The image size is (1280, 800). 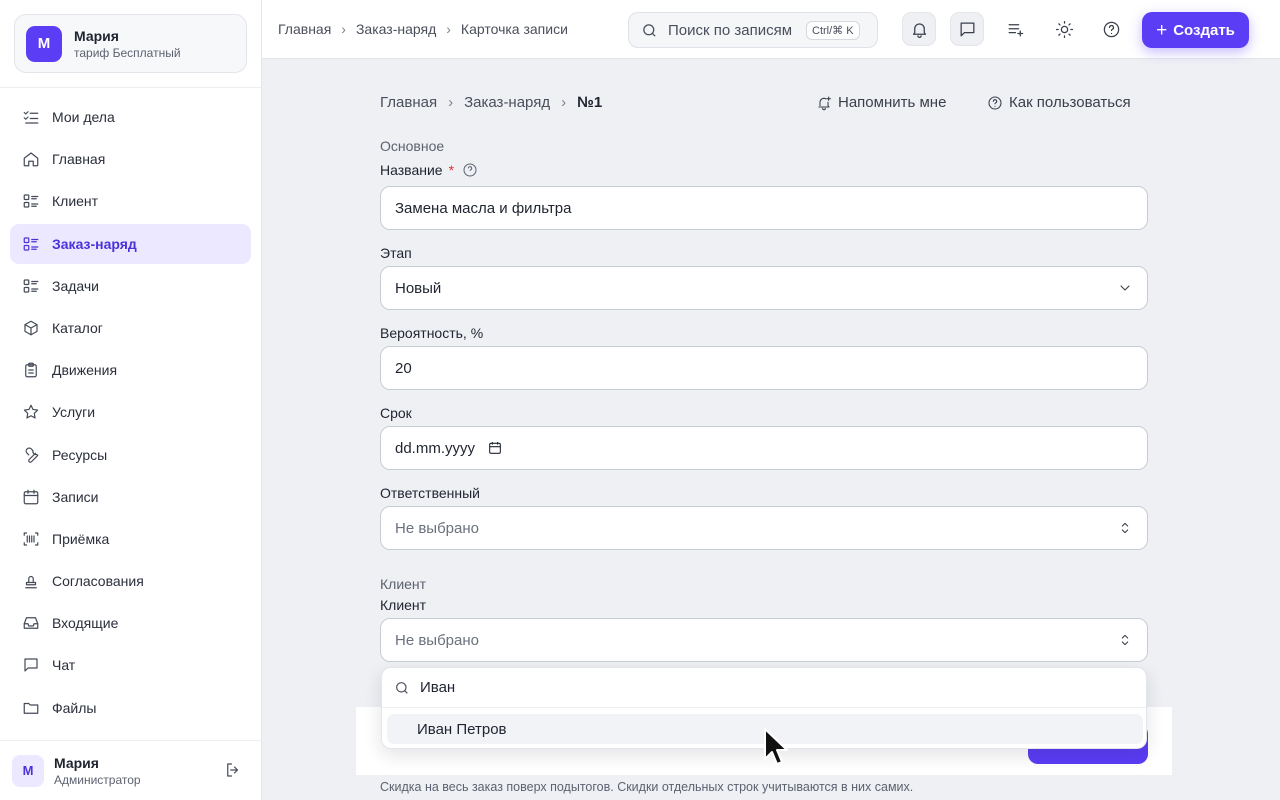 What do you see at coordinates (437, 528) in the screenshot?
I see `responsible-value: Не выбрано` at bounding box center [437, 528].